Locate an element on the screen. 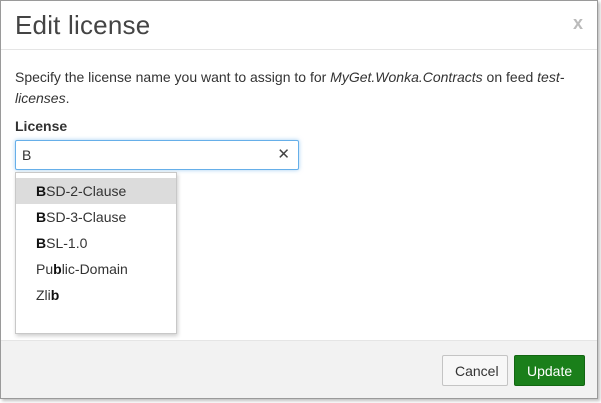 This screenshot has height=403, width=601. description-middle: on feed is located at coordinates (510, 77).